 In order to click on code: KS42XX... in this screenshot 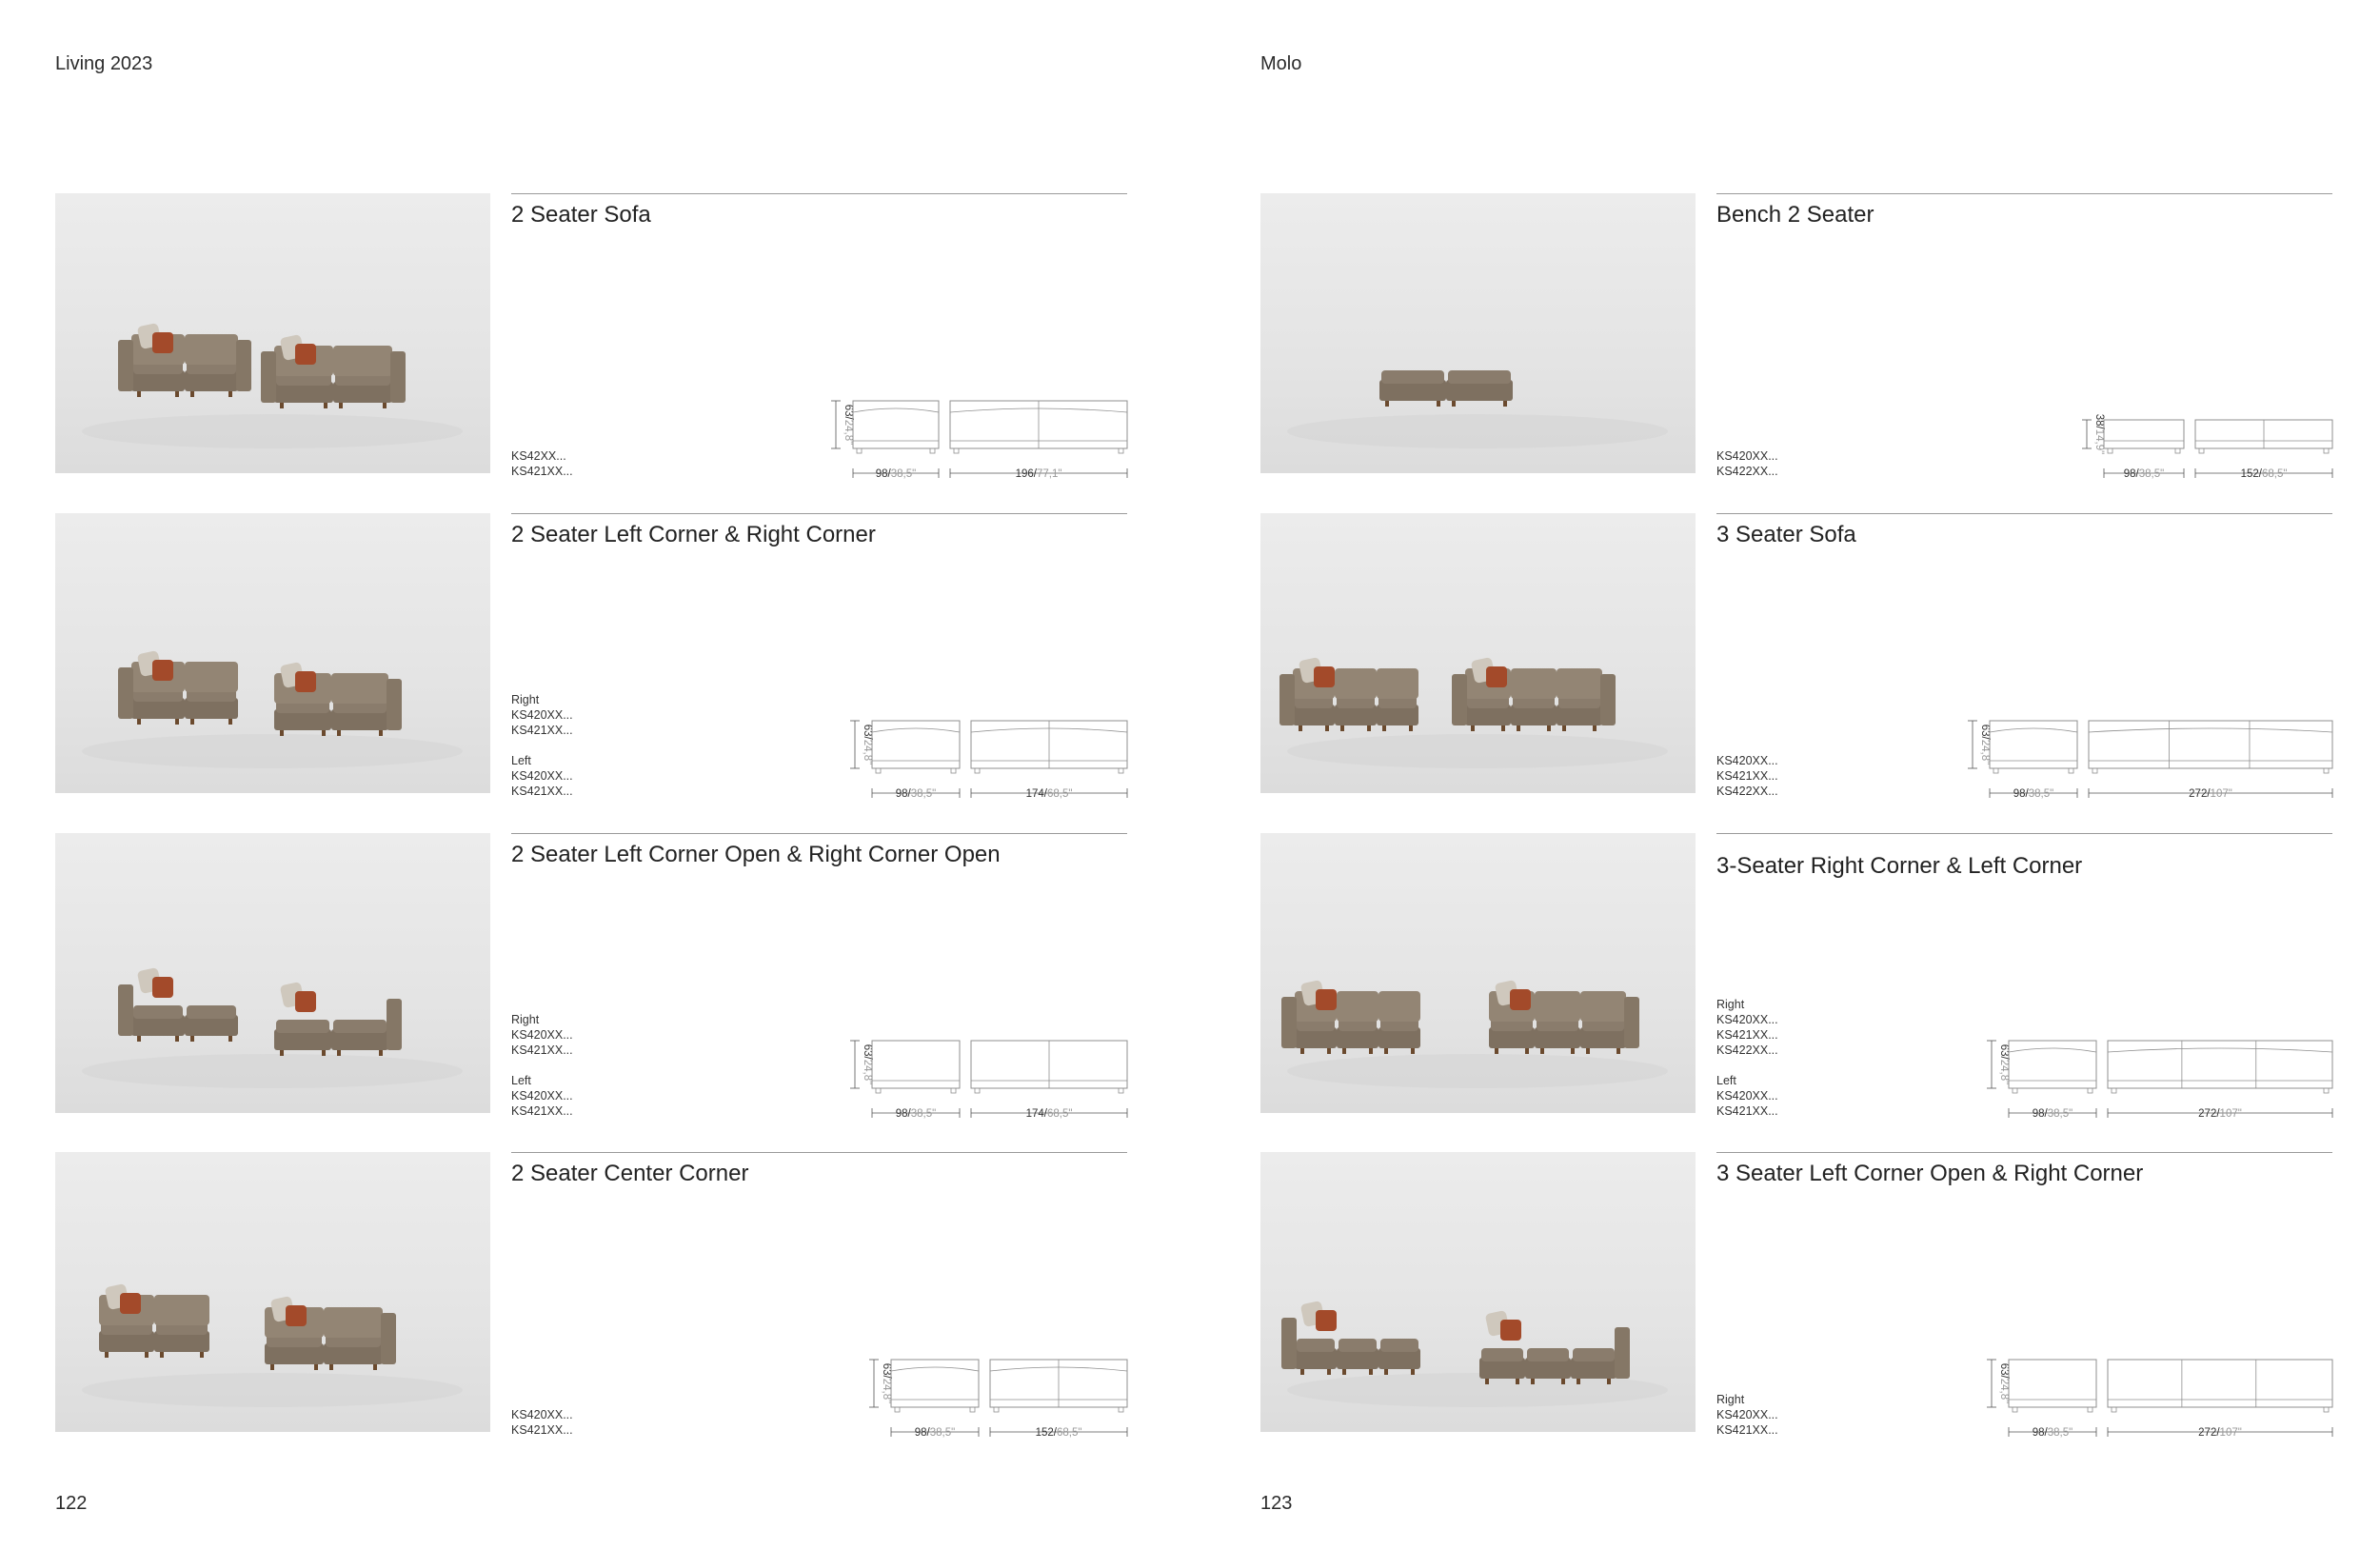, I will do `click(538, 456)`.